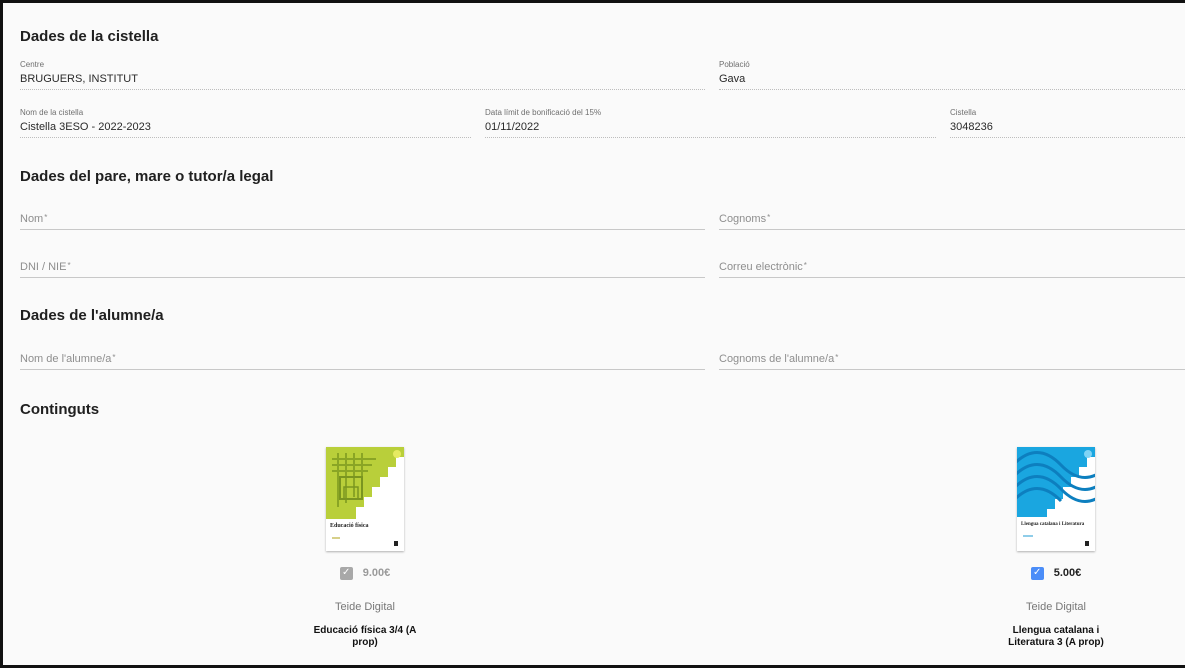 This screenshot has height=668, width=1185. What do you see at coordinates (85, 127) in the screenshot?
I see `basket-name-value: Cistella 3ESO - 2022-2023` at bounding box center [85, 127].